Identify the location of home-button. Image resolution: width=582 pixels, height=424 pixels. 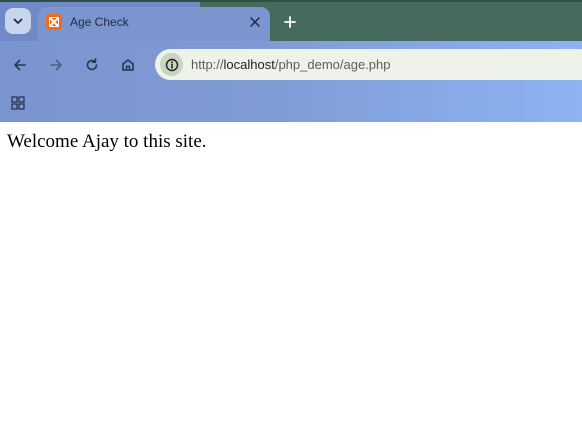
(128, 65).